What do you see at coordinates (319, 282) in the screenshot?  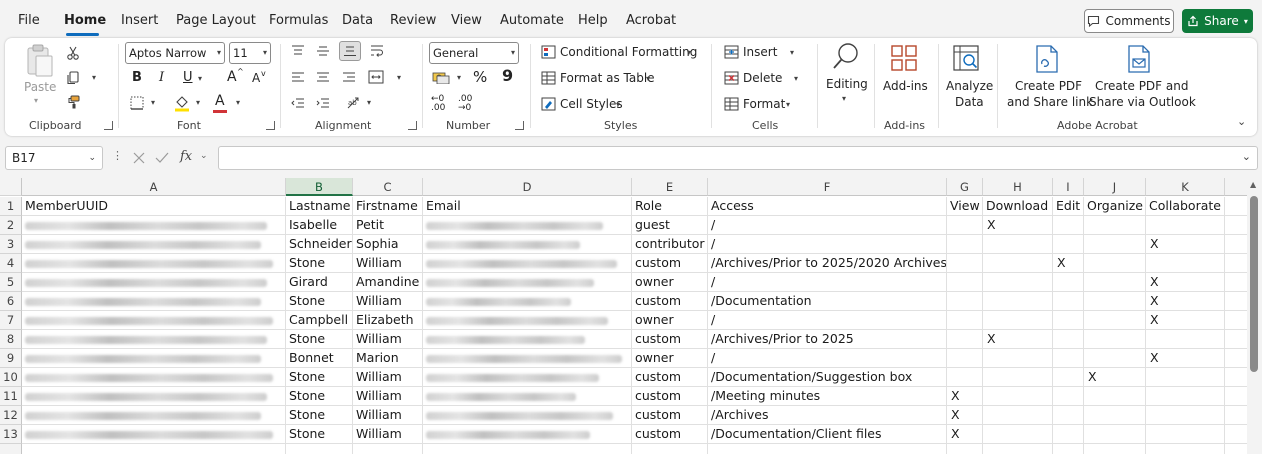 I see `table-cell: Girard` at bounding box center [319, 282].